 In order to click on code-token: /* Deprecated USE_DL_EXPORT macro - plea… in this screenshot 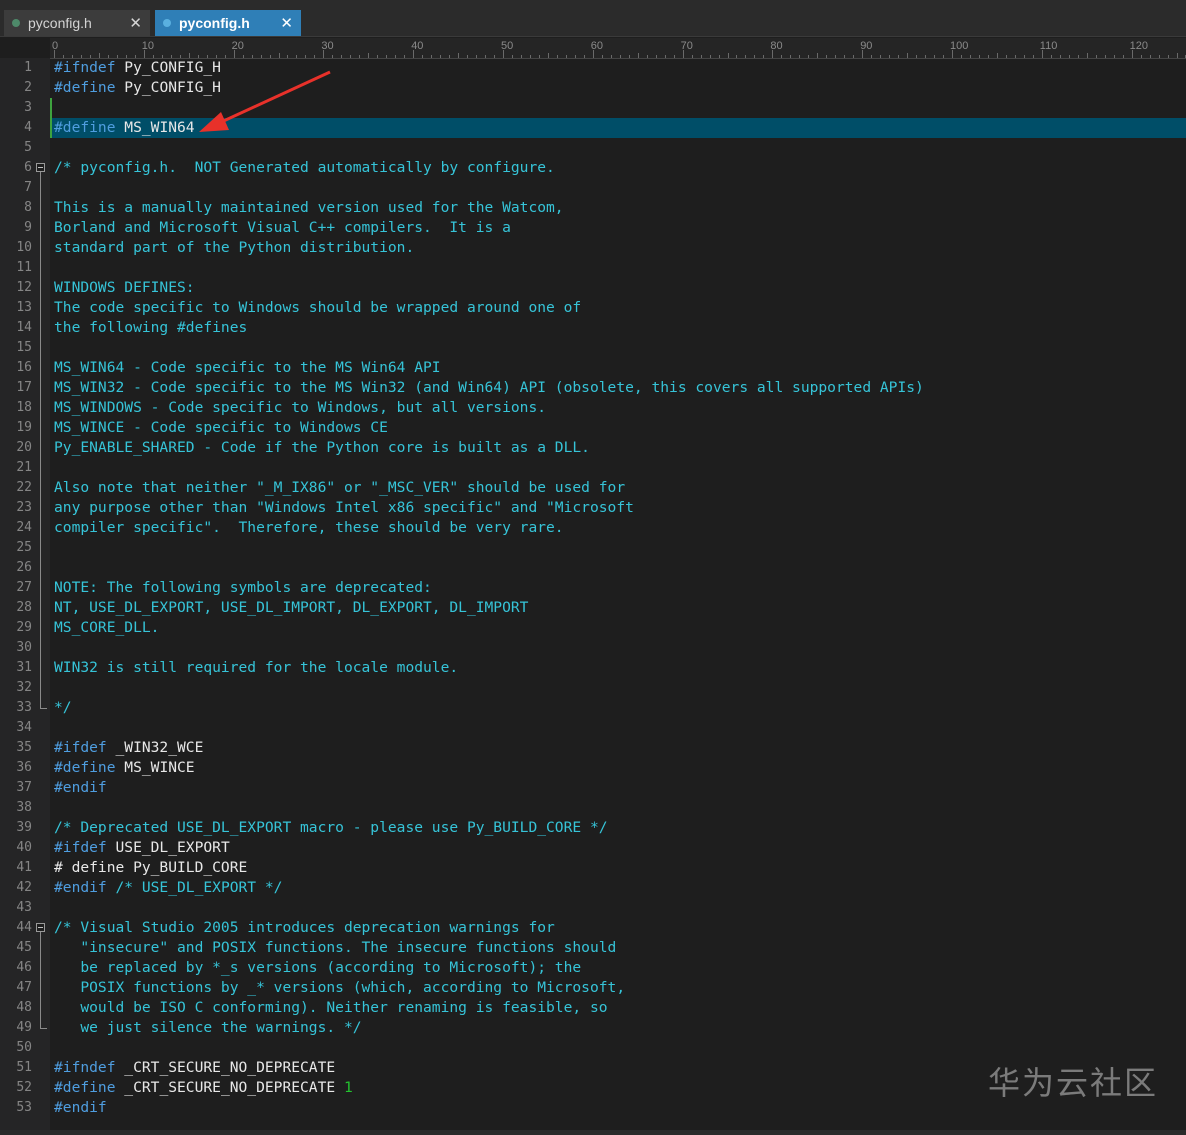, I will do `click(331, 827)`.